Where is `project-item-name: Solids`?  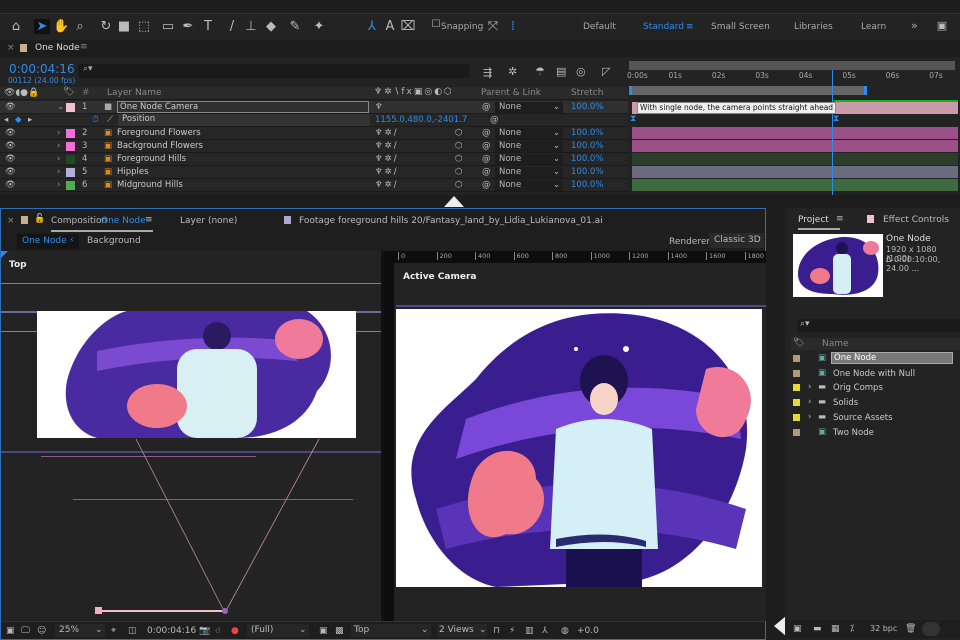 project-item-name: Solids is located at coordinates (845, 403).